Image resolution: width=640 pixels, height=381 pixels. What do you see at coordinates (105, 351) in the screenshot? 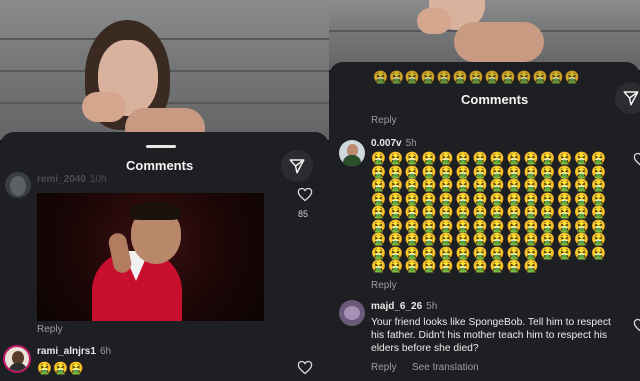
I see `comment-time: 6h` at bounding box center [105, 351].